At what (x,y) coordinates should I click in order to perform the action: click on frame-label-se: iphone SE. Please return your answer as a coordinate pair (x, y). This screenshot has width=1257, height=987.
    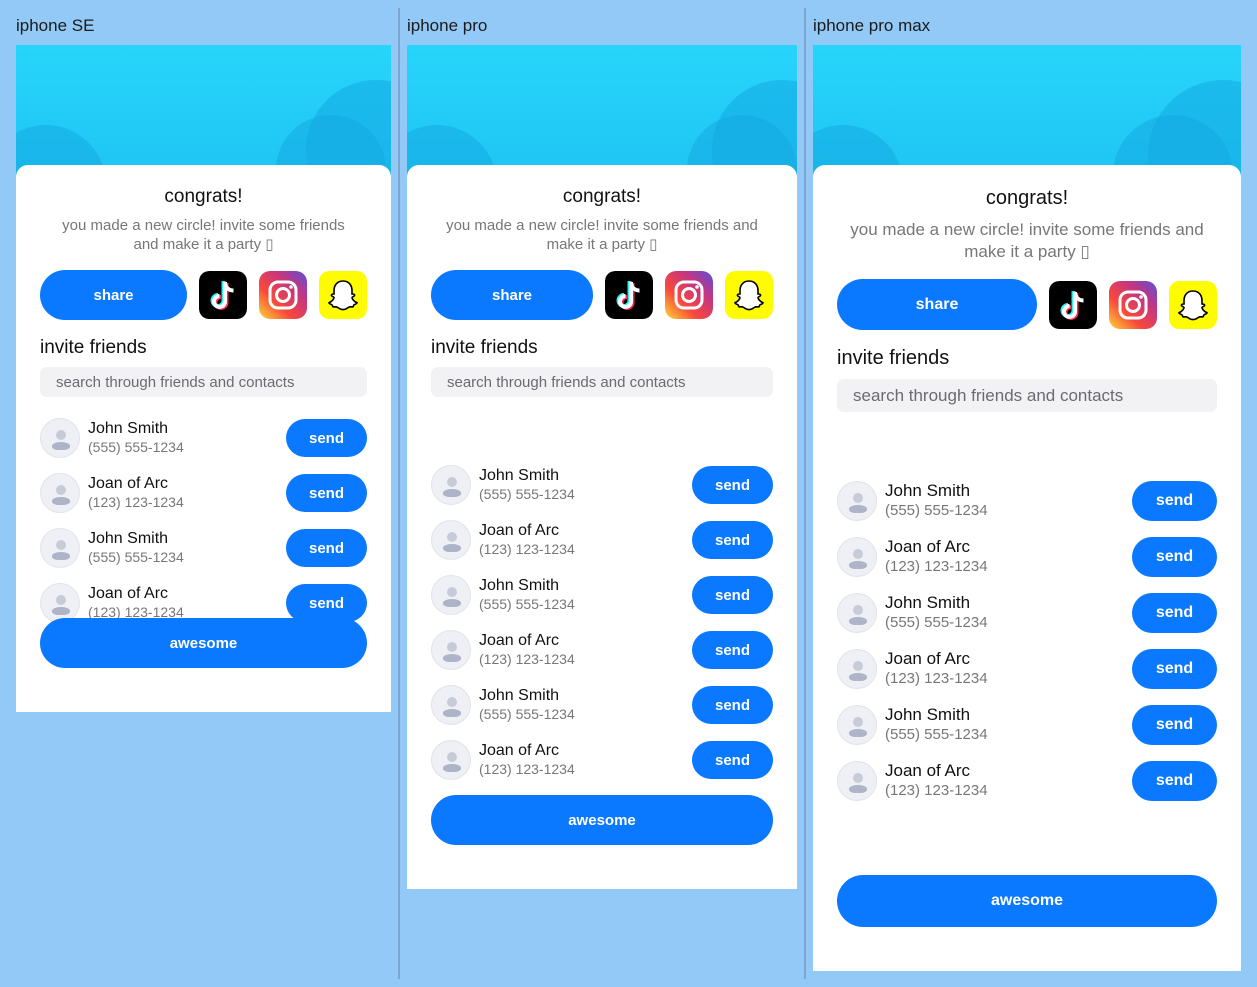
    Looking at the image, I should click on (55, 25).